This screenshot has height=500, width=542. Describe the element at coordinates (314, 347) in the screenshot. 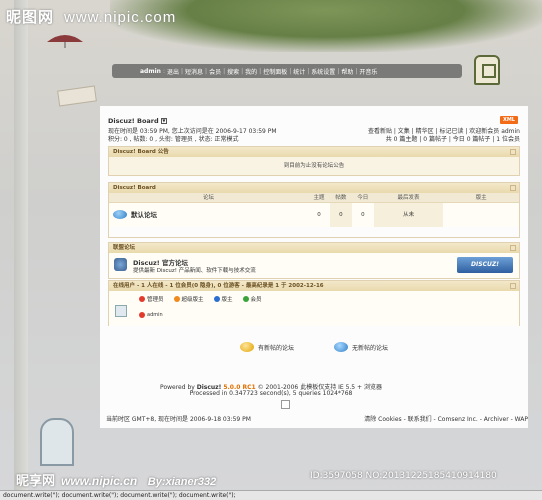

I see `post-legend: 有新帖的论坛 无新帖的论坛` at that location.